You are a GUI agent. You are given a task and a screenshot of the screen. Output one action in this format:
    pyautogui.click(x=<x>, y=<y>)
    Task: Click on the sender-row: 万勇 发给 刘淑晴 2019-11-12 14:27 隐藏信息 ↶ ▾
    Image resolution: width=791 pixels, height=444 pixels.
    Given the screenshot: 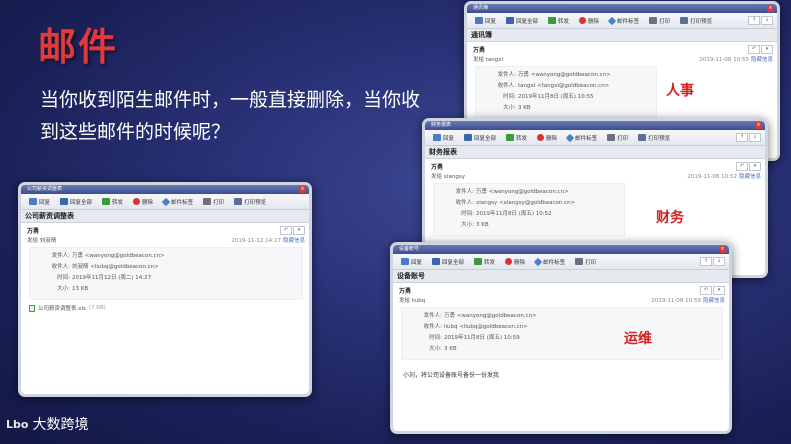 What is the action you would take?
    pyautogui.click(x=165, y=234)
    